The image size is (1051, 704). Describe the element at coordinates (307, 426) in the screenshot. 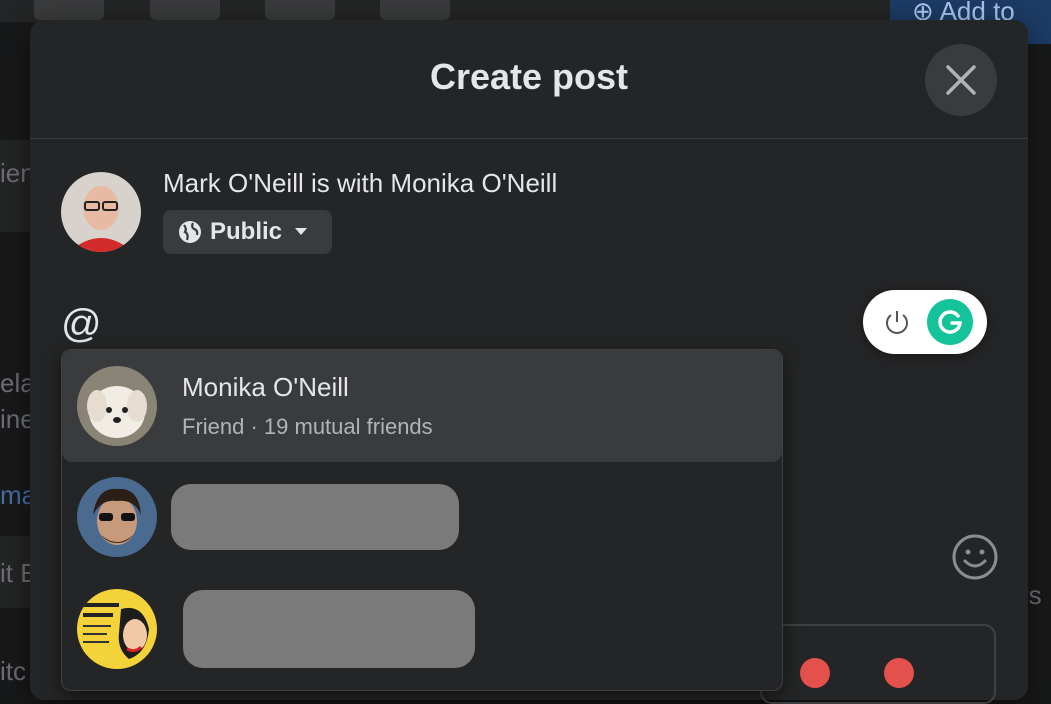

I see `mention-subtitle: Friend · 19 mutual friends` at that location.